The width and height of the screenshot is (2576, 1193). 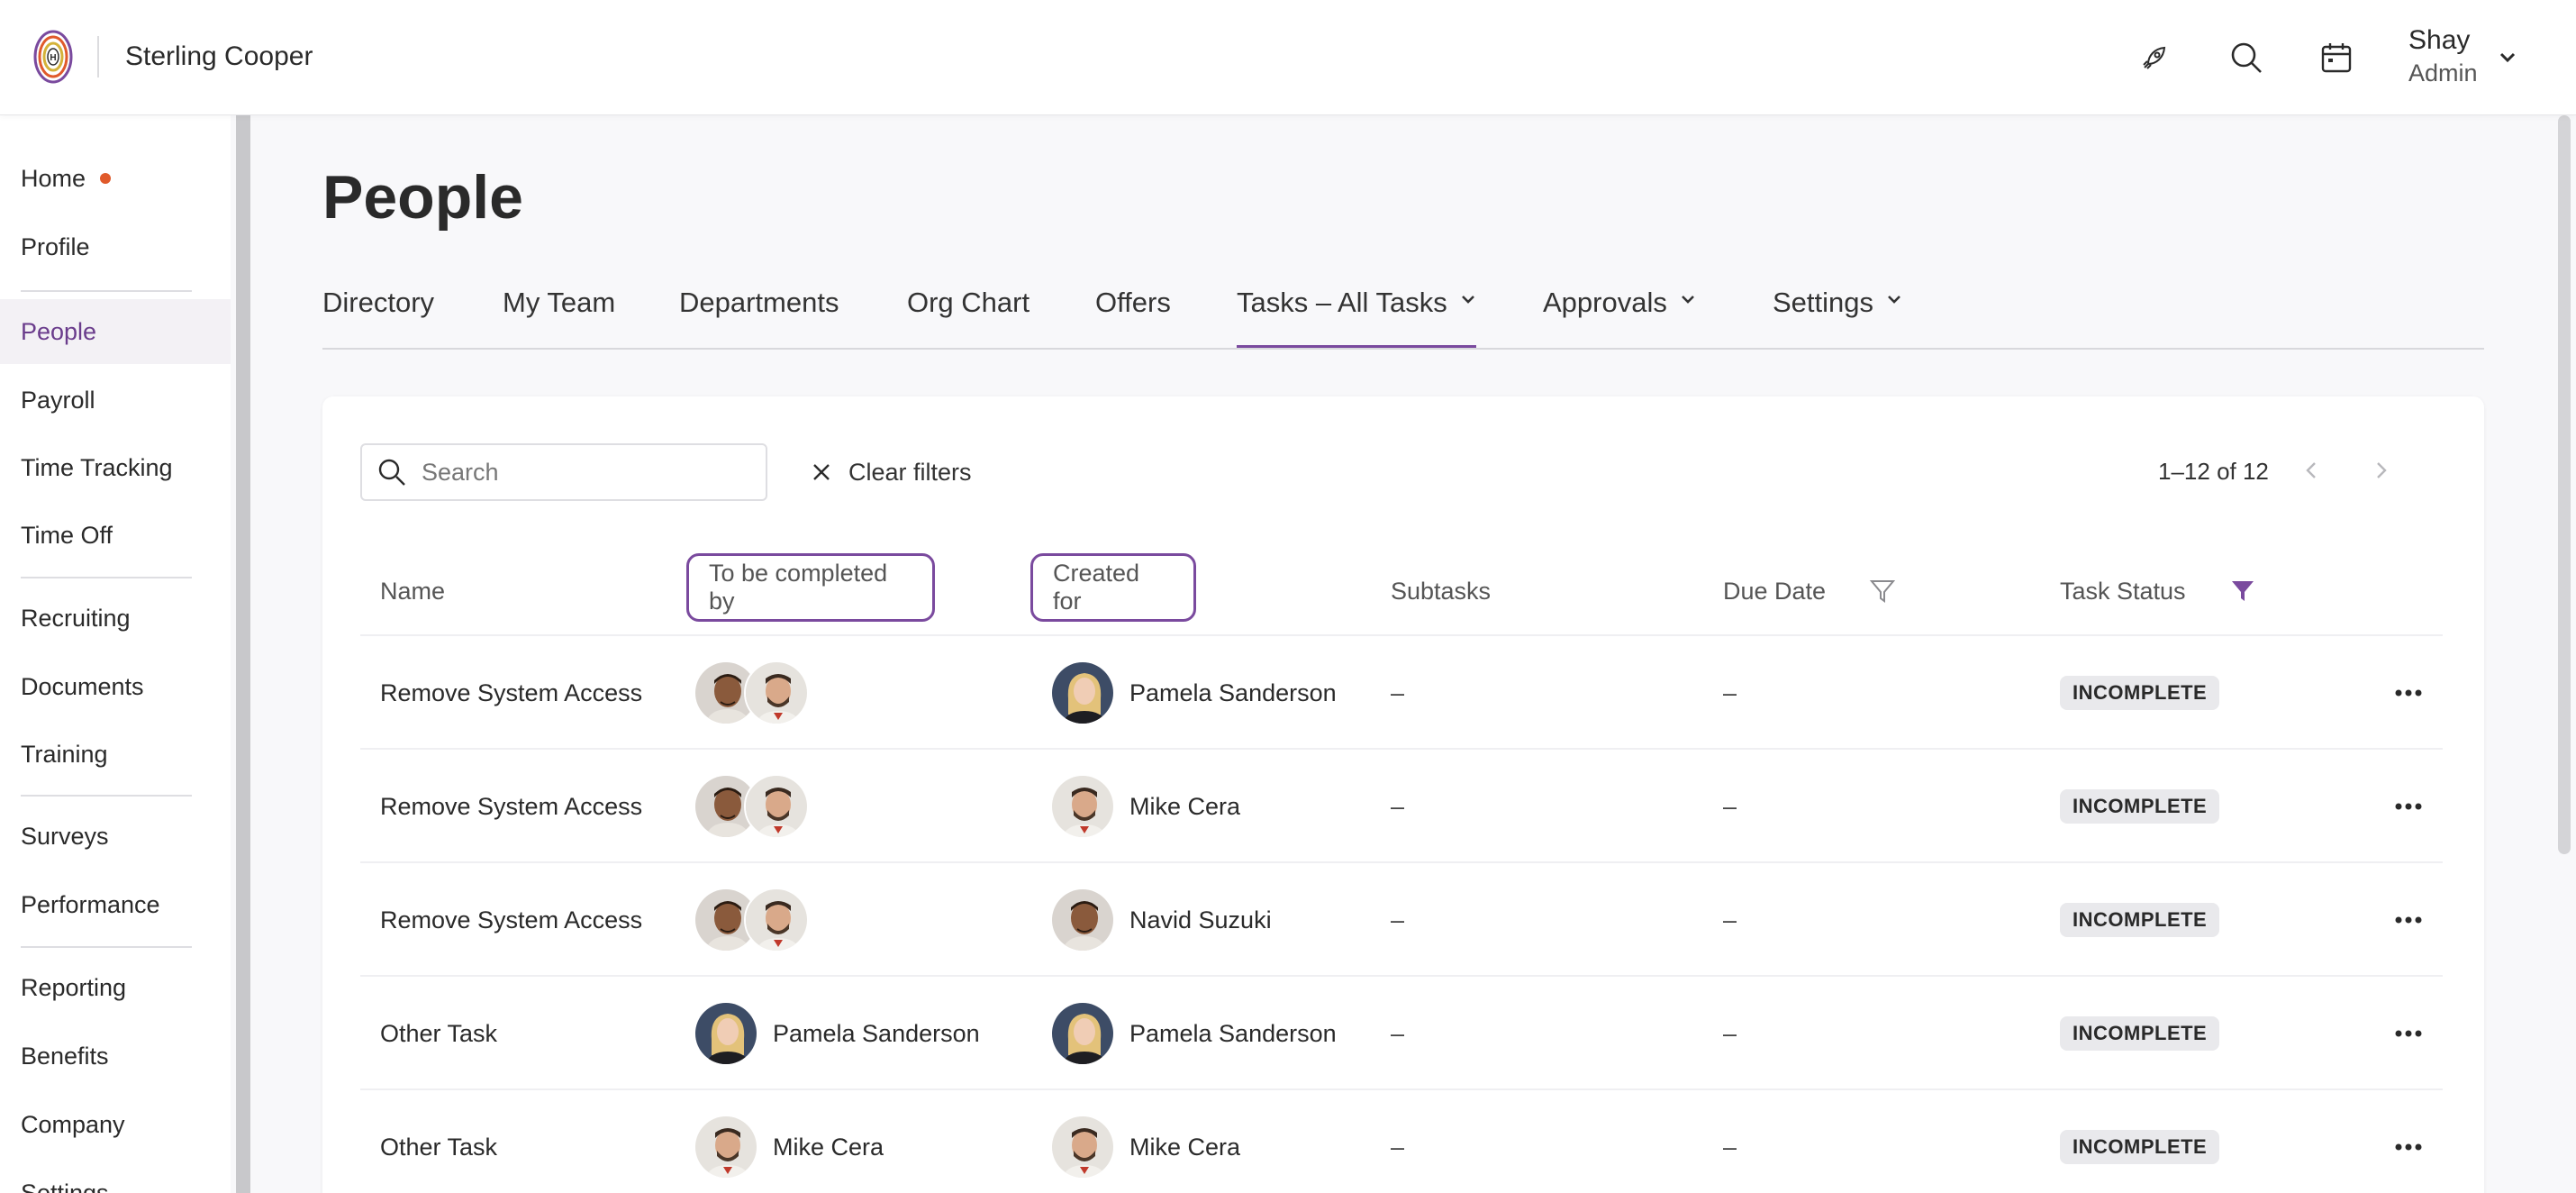 I want to click on tab-label: Tasks – All Tasks, so click(x=1342, y=302).